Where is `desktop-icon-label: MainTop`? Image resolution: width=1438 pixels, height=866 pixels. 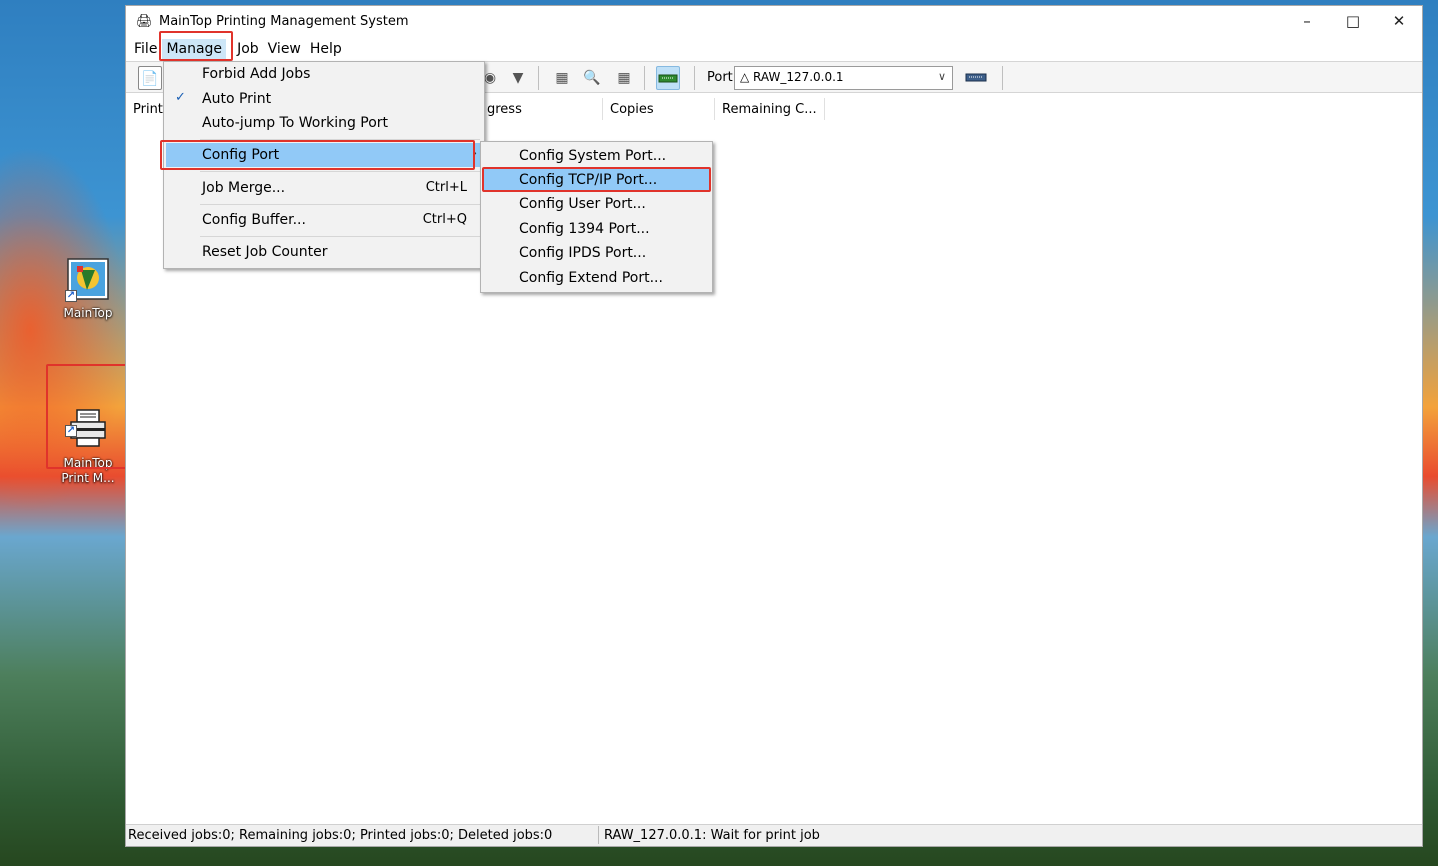
desktop-icon-label: MainTop is located at coordinates (88, 313).